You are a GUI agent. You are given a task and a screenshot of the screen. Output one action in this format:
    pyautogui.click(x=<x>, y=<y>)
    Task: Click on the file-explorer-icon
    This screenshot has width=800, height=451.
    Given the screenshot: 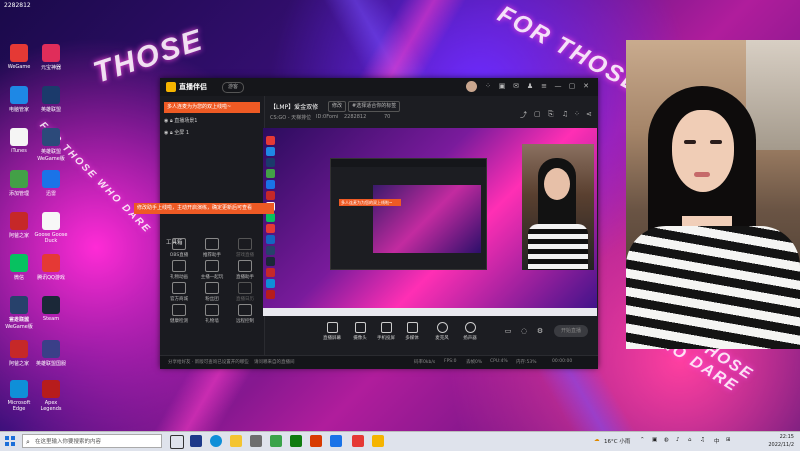 What is the action you would take?
    pyautogui.click(x=236, y=441)
    